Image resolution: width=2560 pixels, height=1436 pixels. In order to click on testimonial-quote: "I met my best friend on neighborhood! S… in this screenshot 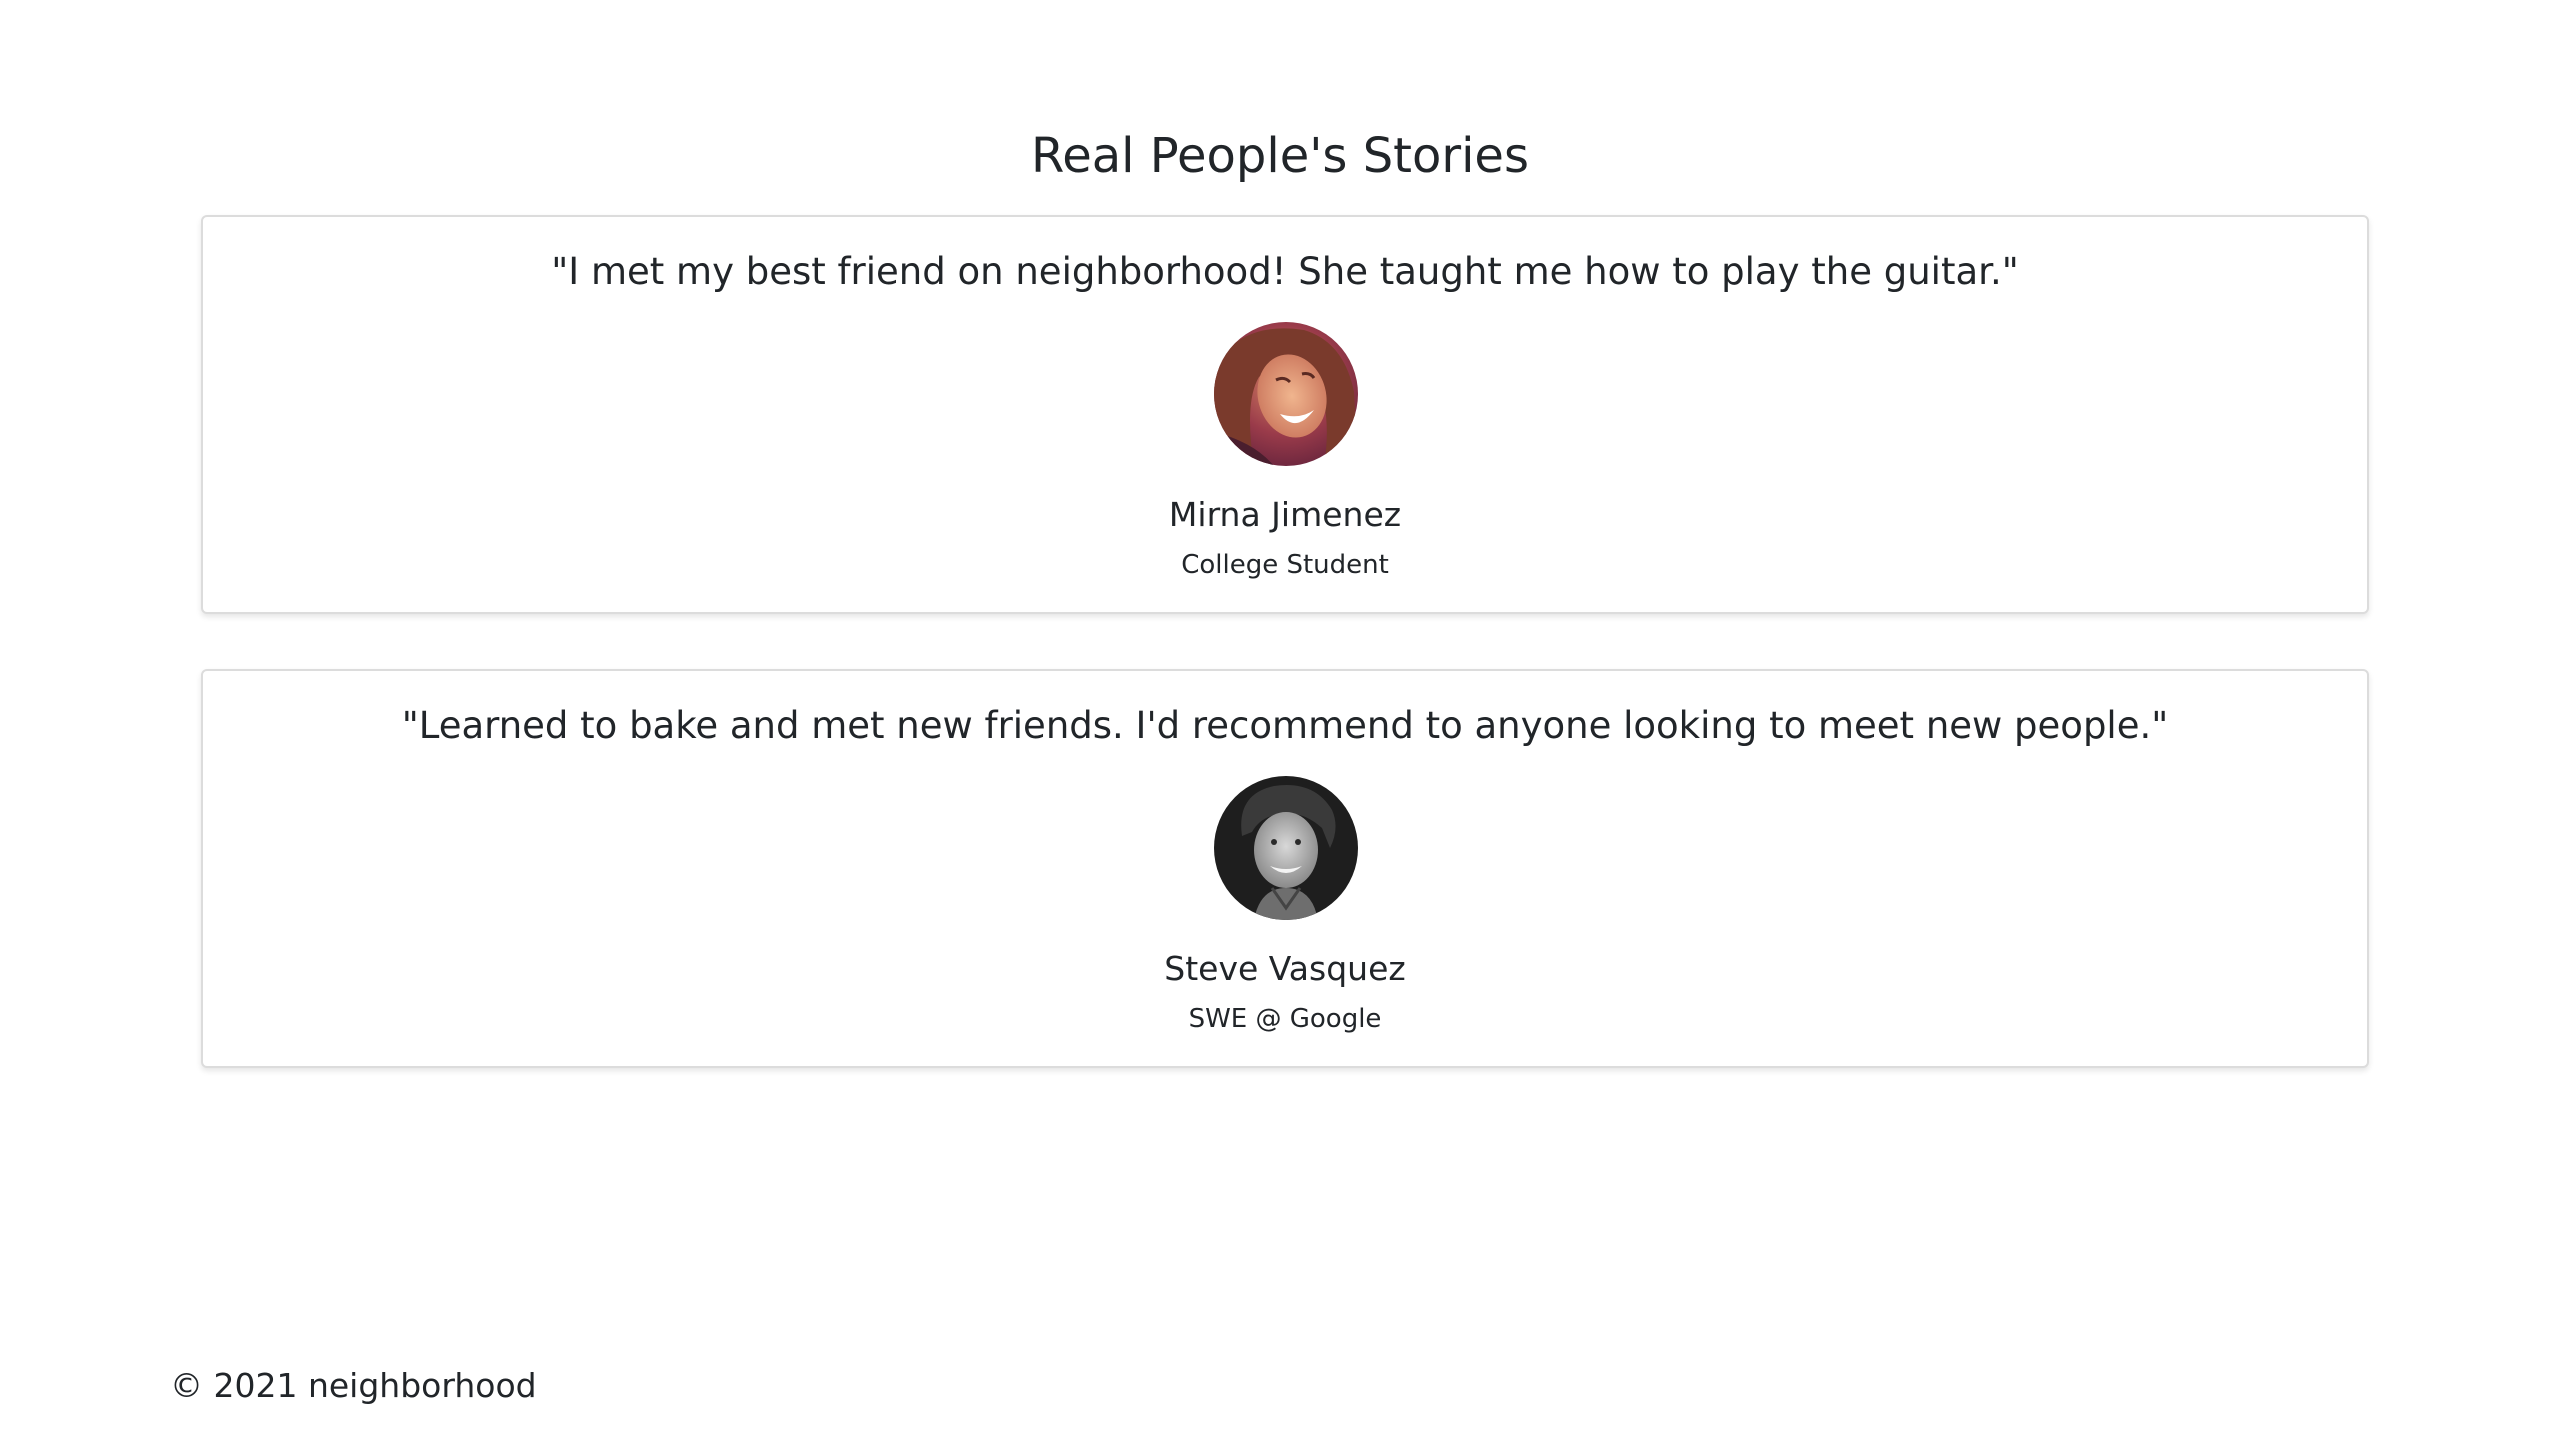, I will do `click(1285, 271)`.